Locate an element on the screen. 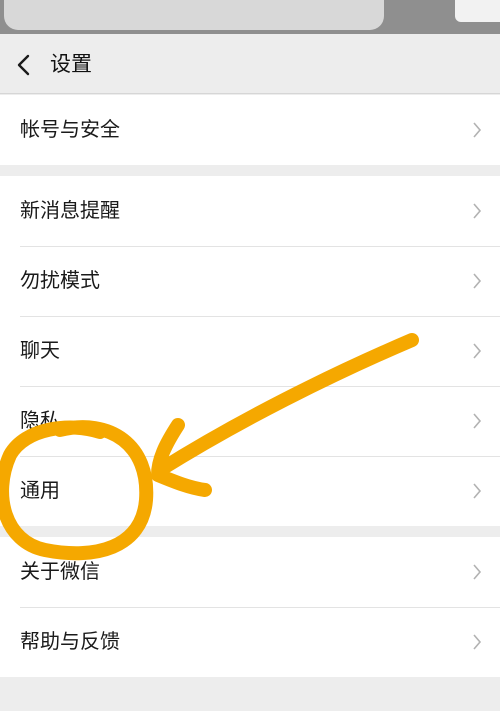 Image resolution: width=500 pixels, height=711 pixels. settings-item-label: 新消息提醒 is located at coordinates (70, 210).